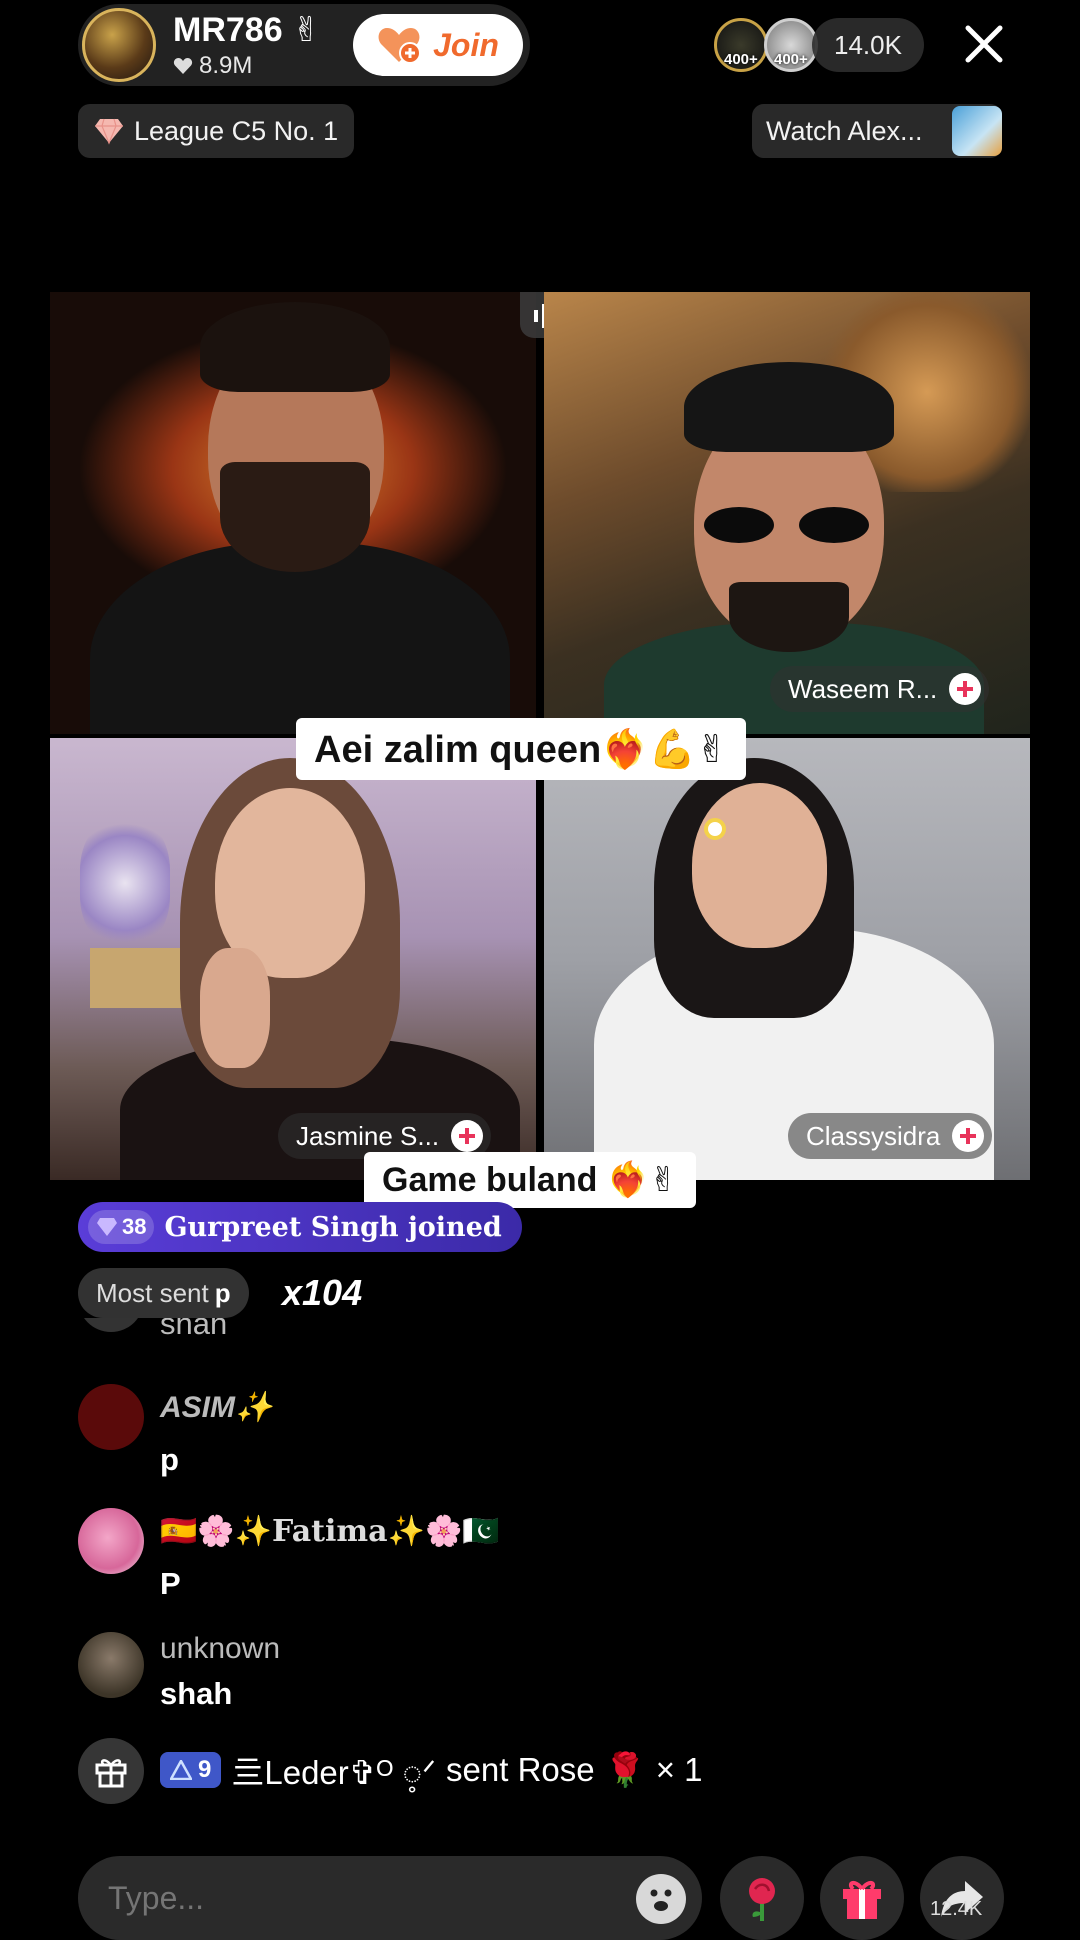 The image size is (1080, 1940). Describe the element at coordinates (152, 1292) in the screenshot. I see `most-sent-label: Most sent` at that location.